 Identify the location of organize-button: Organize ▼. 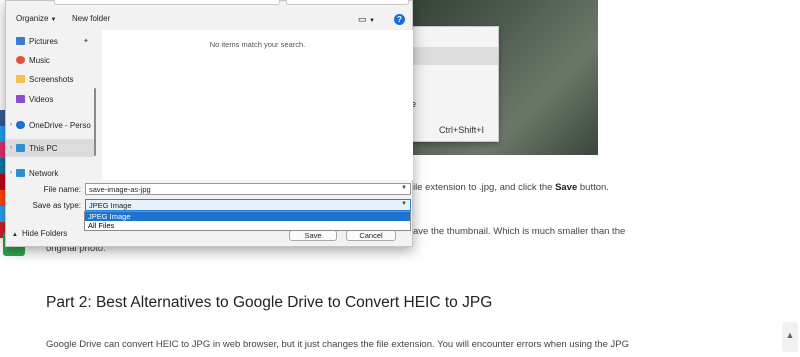
(36, 18).